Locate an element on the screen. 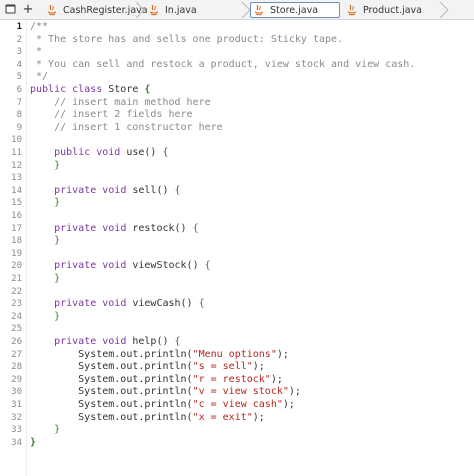  line-number: 12 is located at coordinates (16, 165).